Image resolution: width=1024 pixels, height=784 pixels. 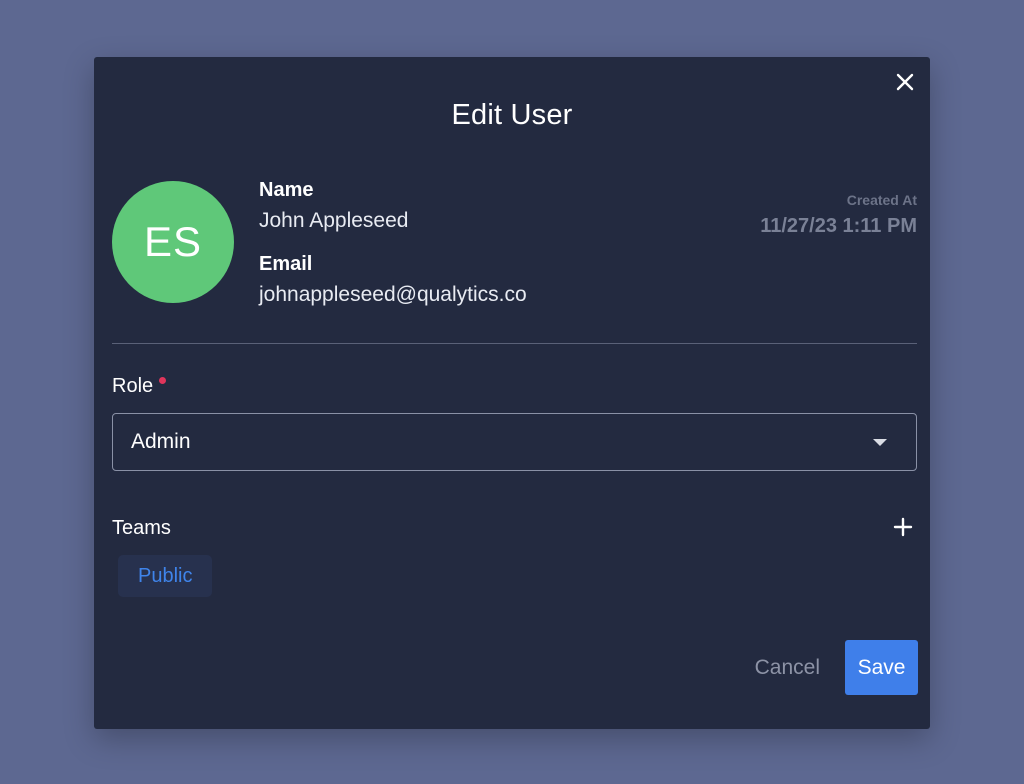 What do you see at coordinates (881, 200) in the screenshot?
I see `created-at-label: Created At` at bounding box center [881, 200].